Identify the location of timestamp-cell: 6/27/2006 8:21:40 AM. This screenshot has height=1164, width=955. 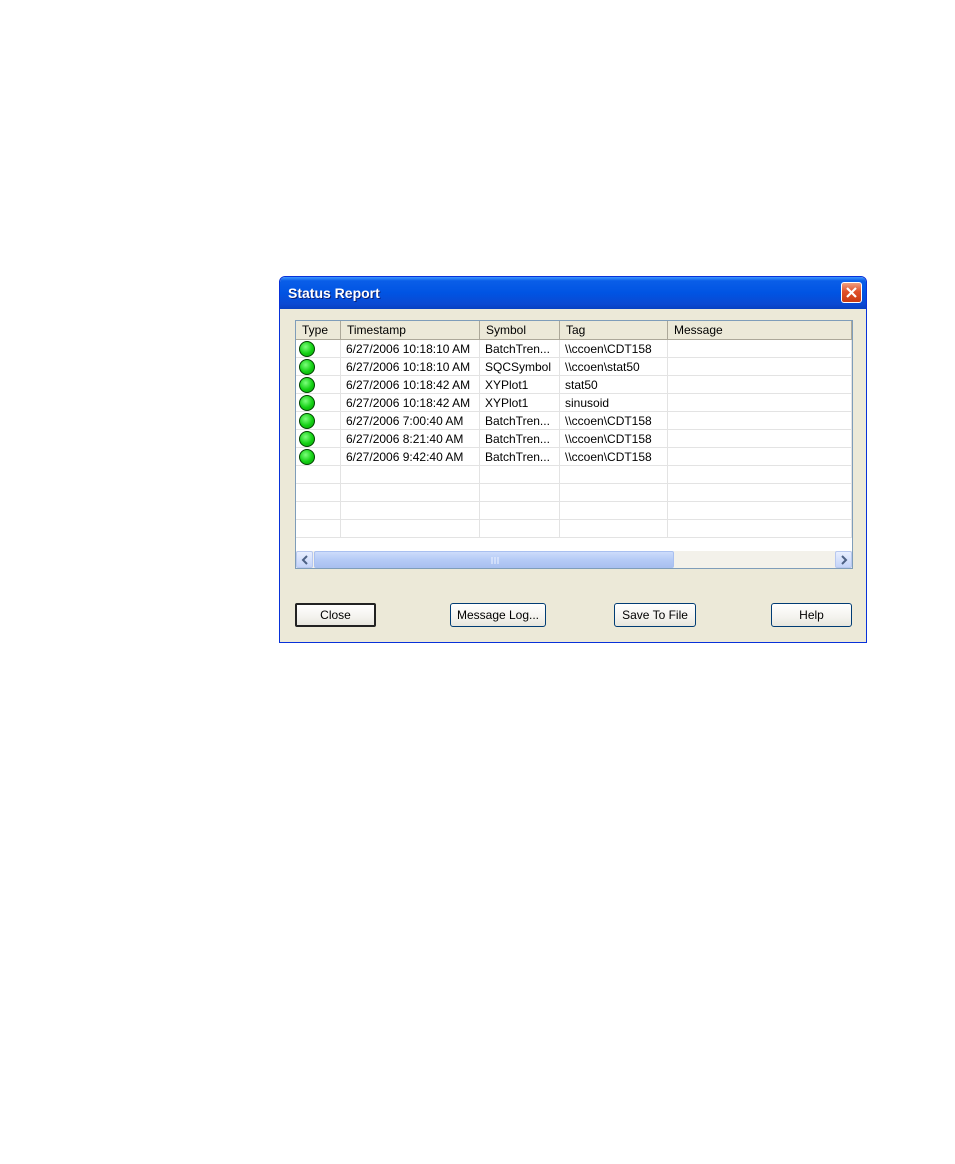
(410, 439).